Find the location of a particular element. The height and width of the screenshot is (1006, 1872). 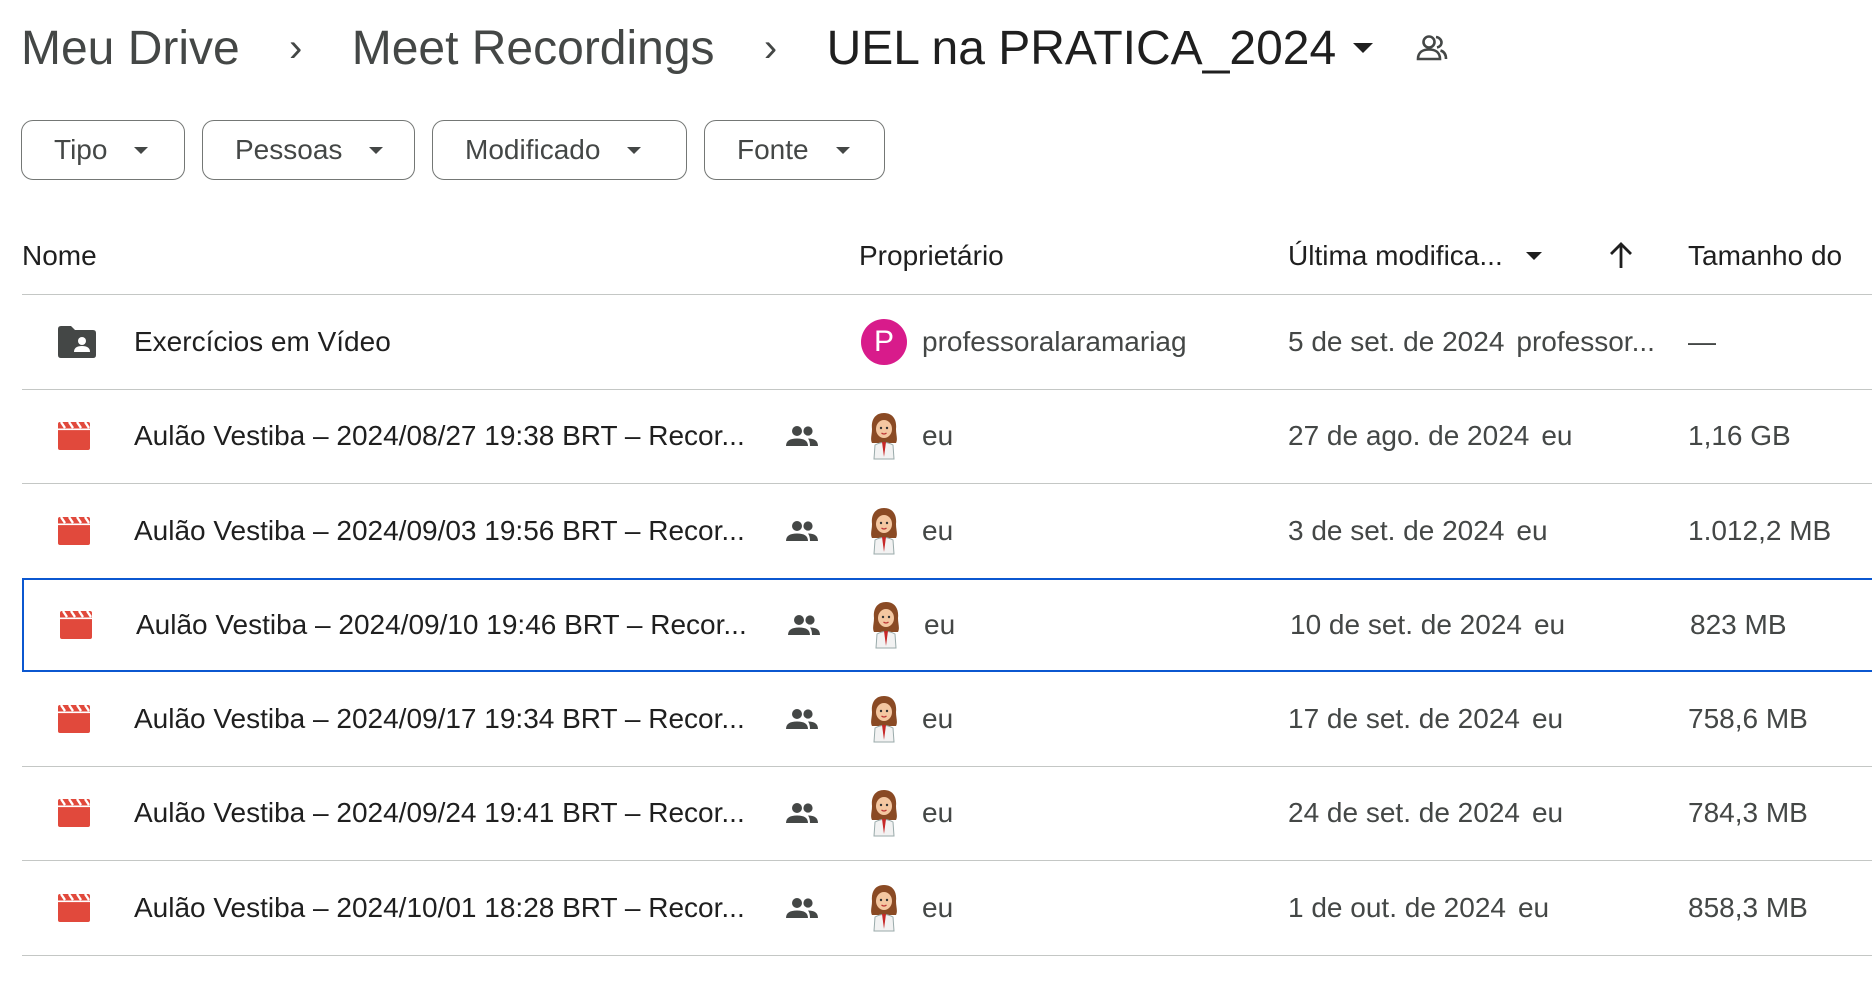

modified-date-text: 3 de set. de 2024 is located at coordinates (1396, 530).